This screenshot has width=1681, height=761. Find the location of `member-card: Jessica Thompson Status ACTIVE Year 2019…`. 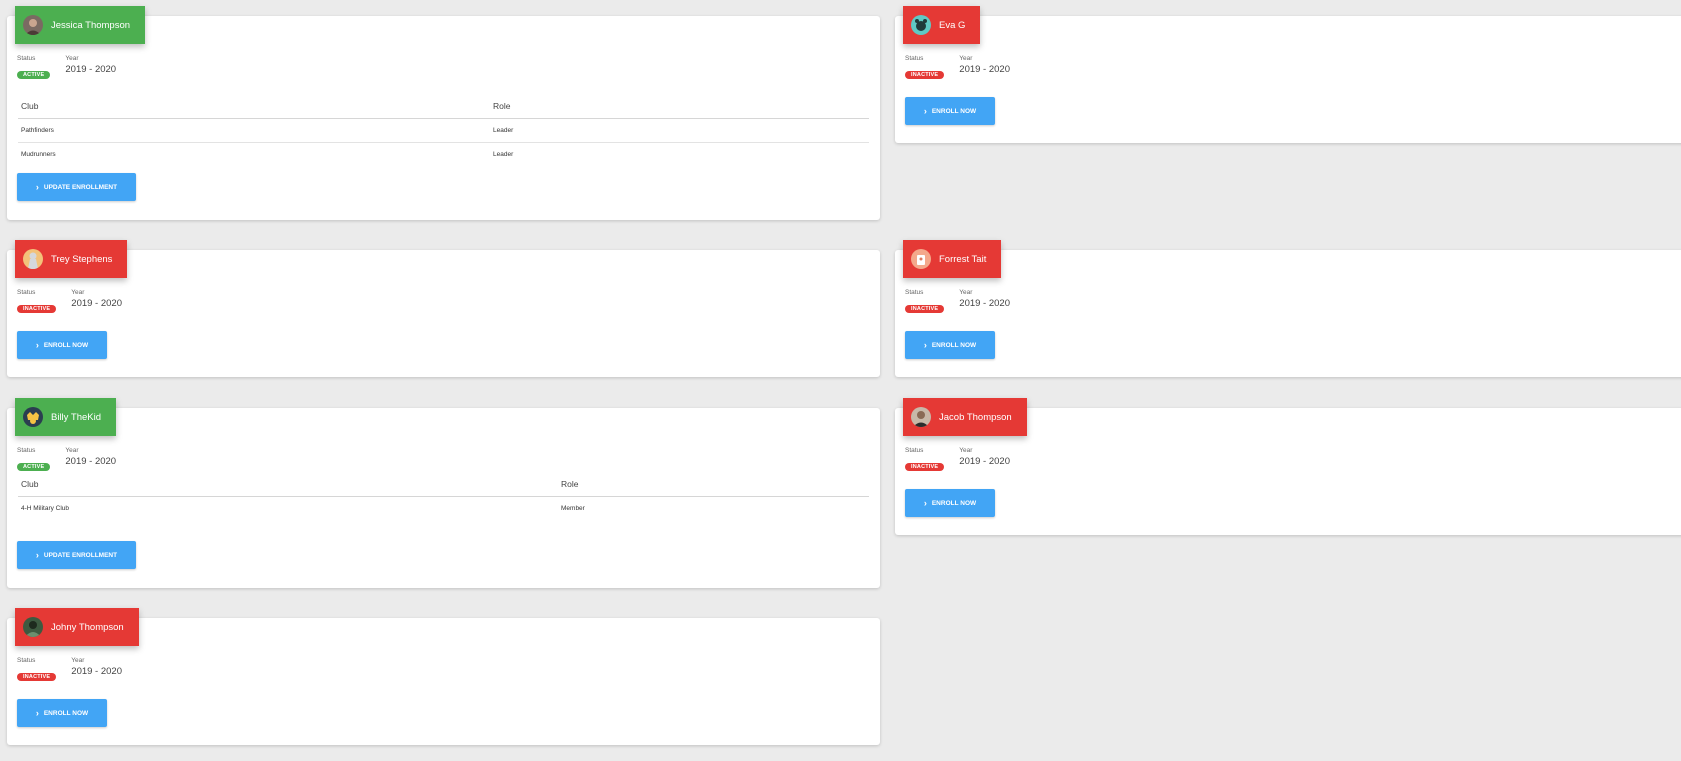

member-card: Jessica Thompson Status ACTIVE Year 2019… is located at coordinates (443, 113).